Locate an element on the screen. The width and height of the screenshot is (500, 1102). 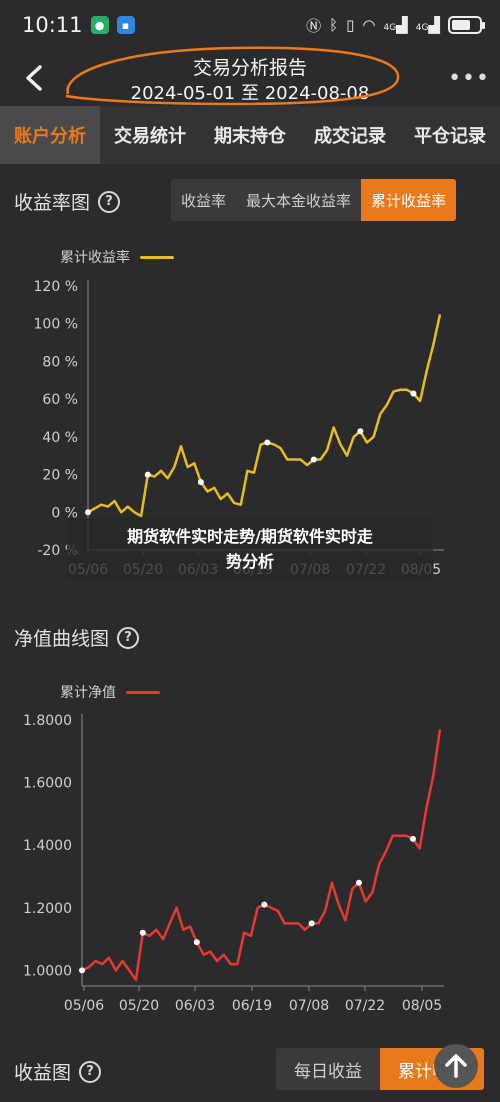
tab-end-positions: 期末持仓 is located at coordinates (250, 135).